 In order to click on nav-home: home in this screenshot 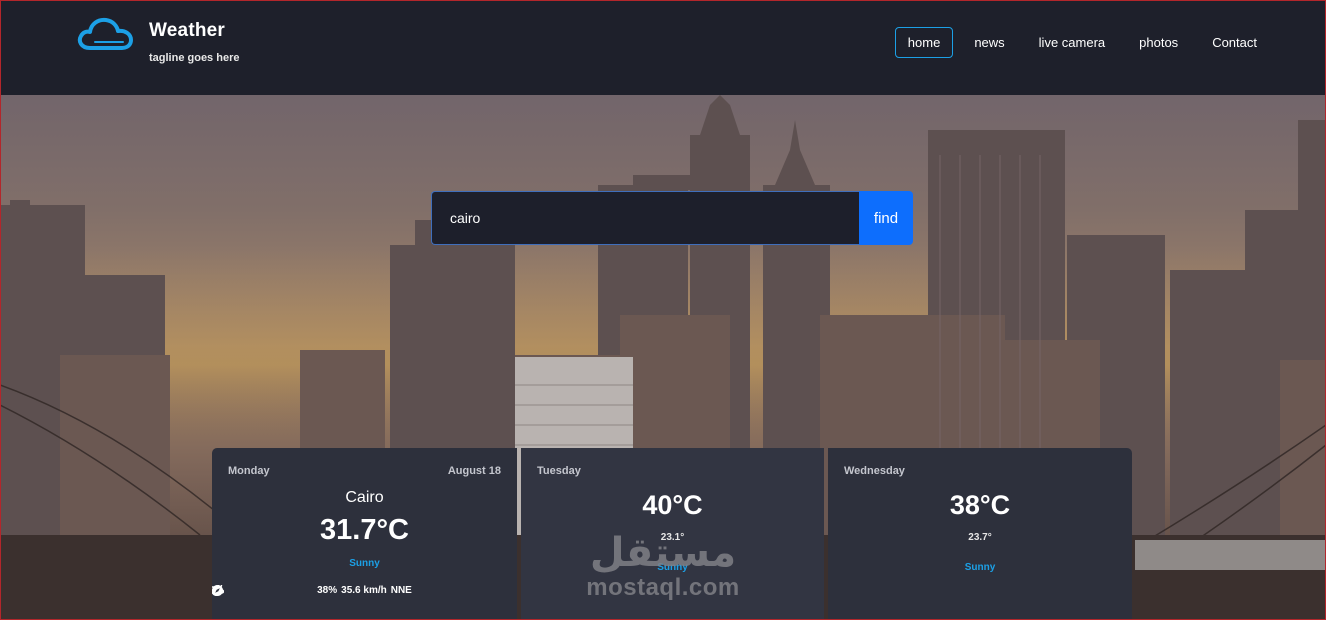, I will do `click(924, 42)`.